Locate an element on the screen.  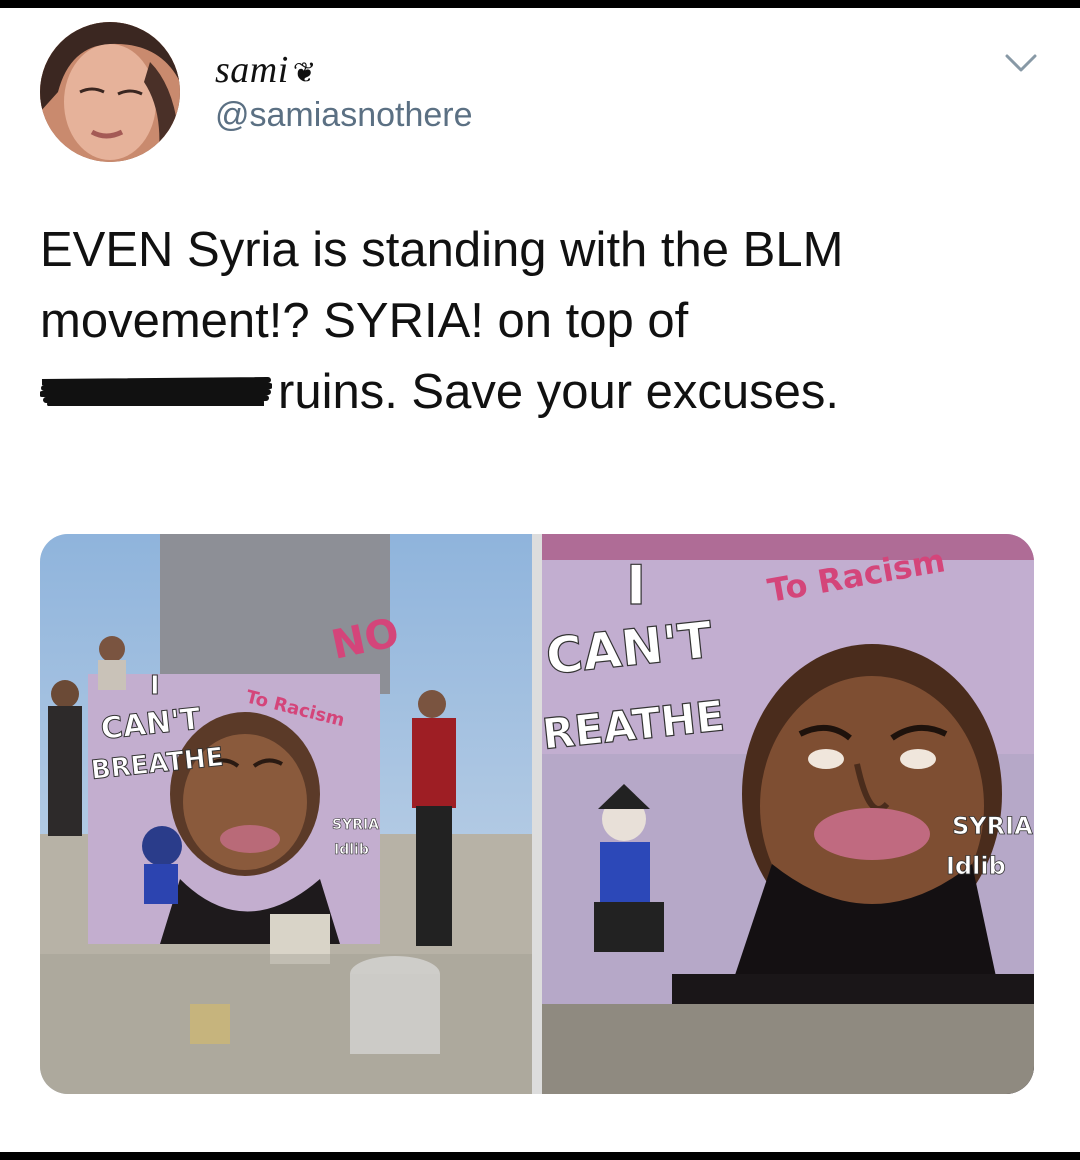
tweet-line-1: EVEN Syria is standing with the BLM is located at coordinates (442, 250).